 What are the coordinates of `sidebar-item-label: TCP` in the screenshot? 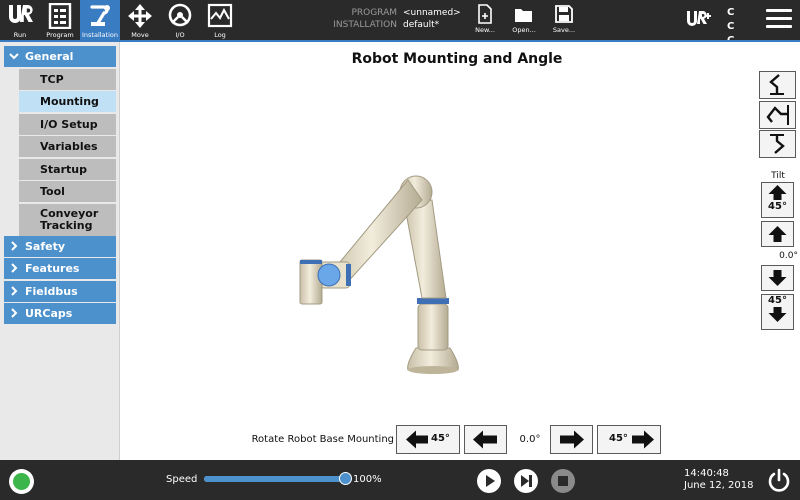 It's located at (52, 79).